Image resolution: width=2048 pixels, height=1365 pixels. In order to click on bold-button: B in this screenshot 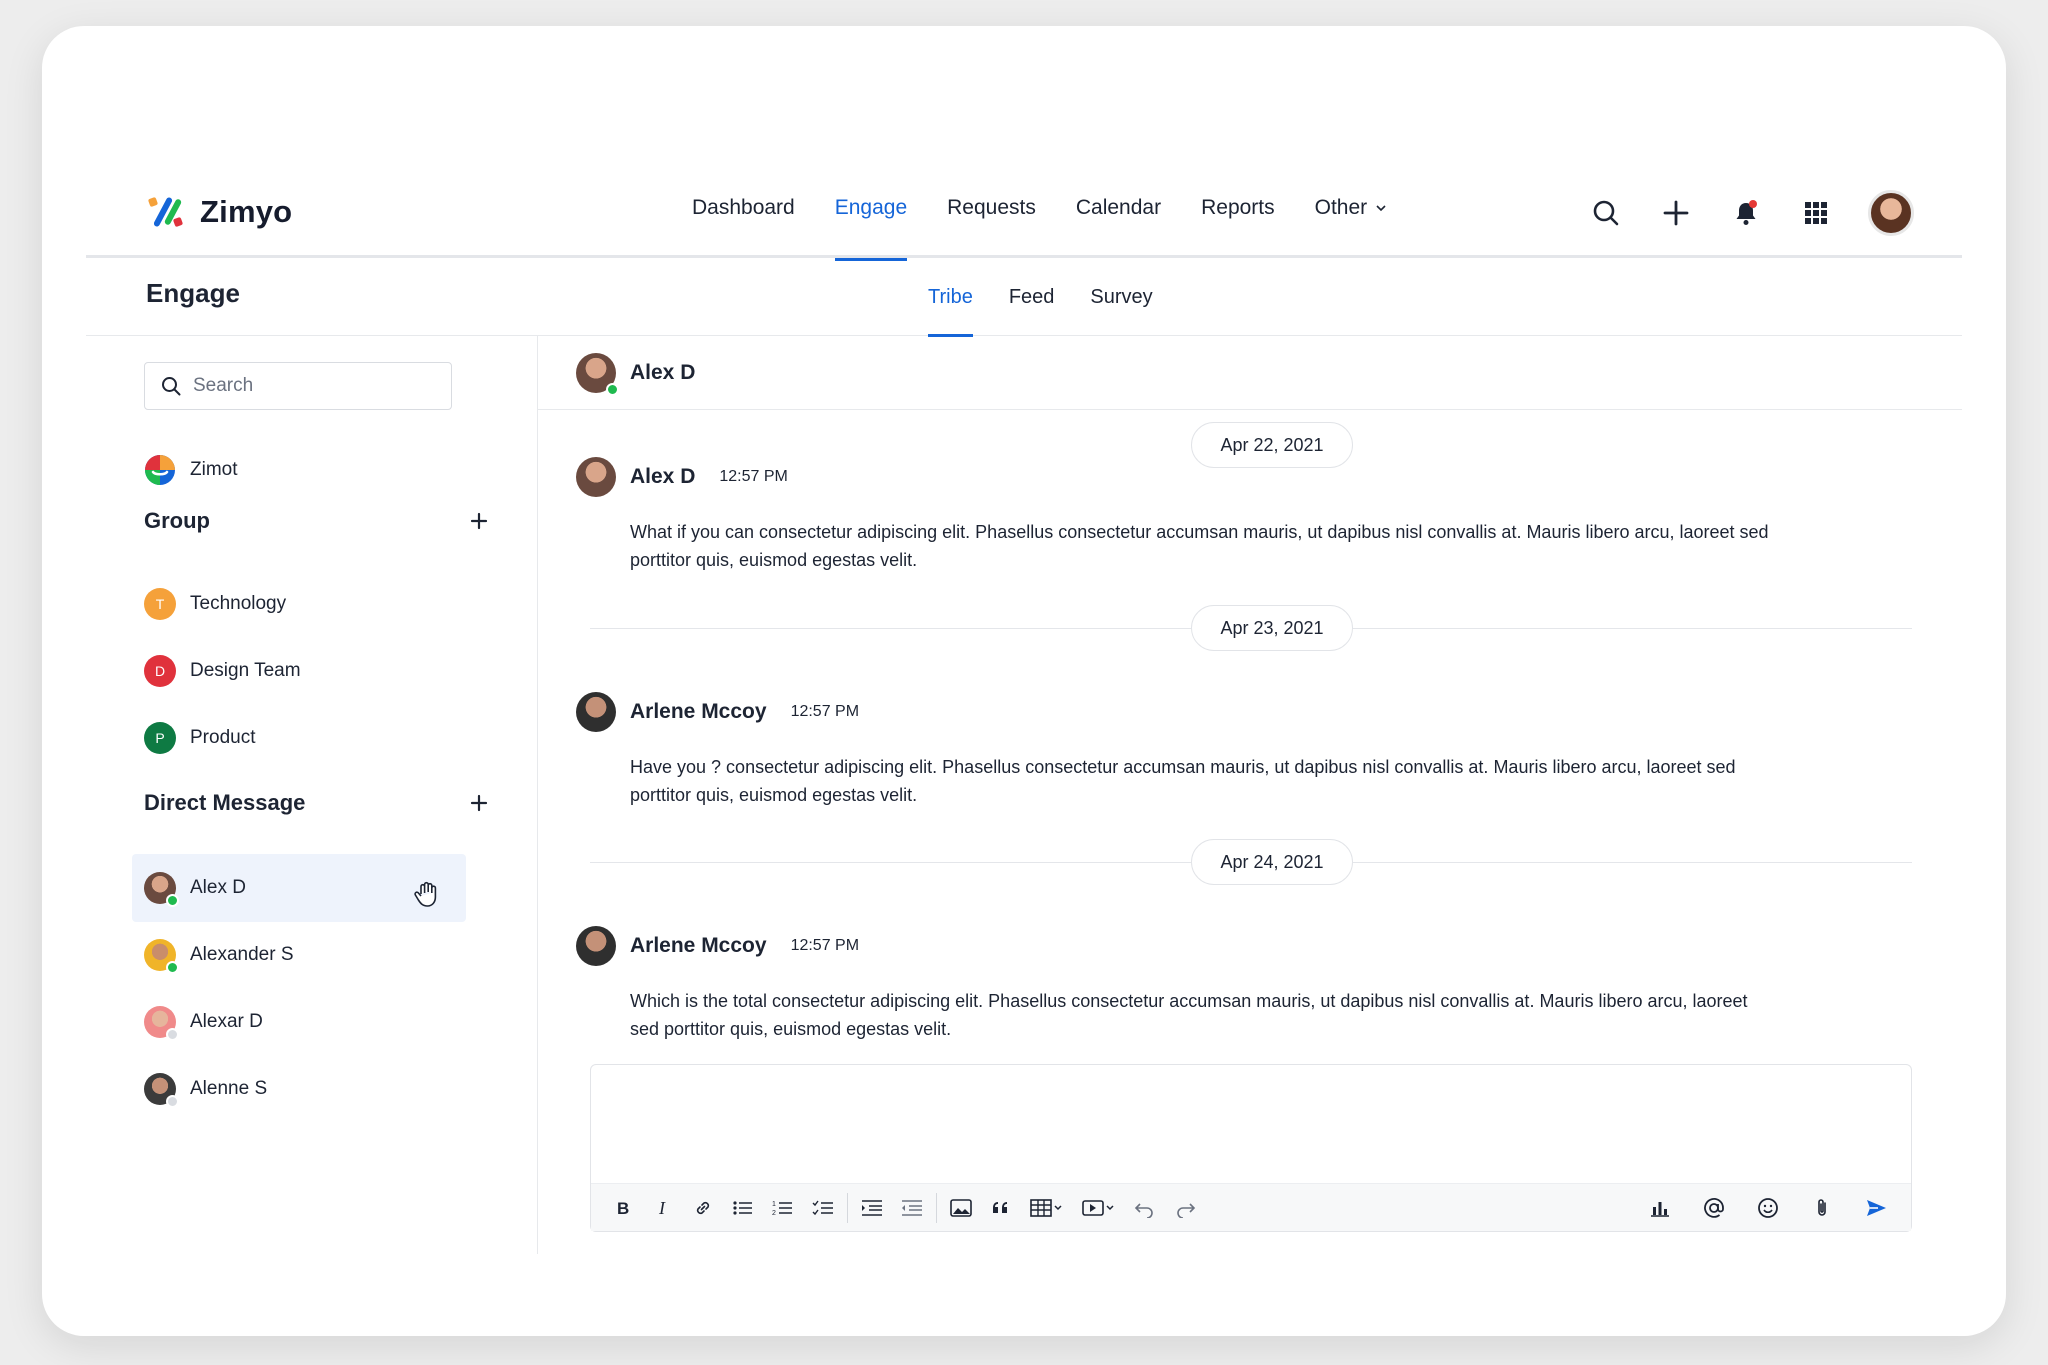, I will do `click(623, 1208)`.